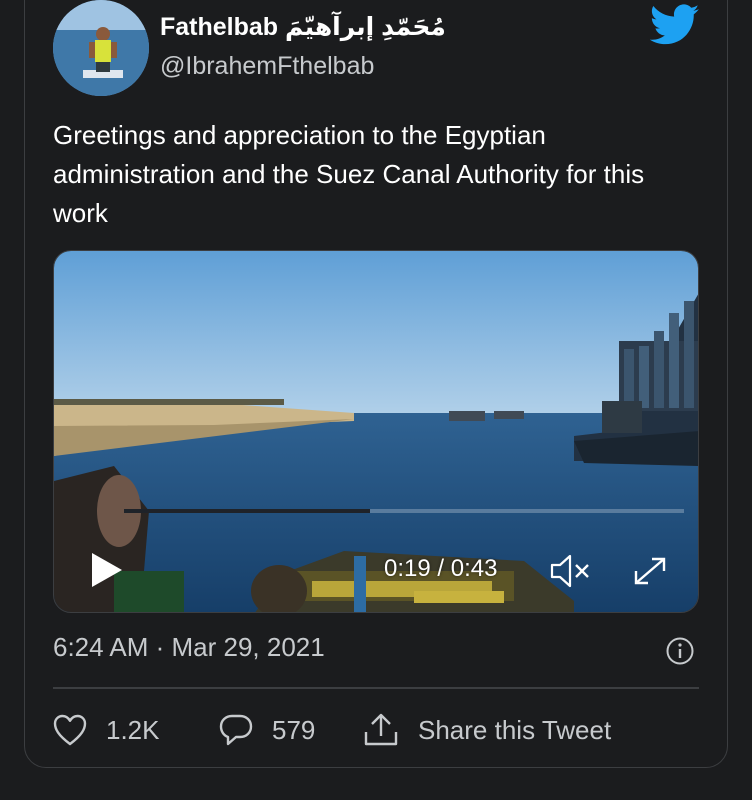 The width and height of the screenshot is (752, 800). What do you see at coordinates (267, 66) in the screenshot?
I see `user-handle: @IbrahemFthelbab` at bounding box center [267, 66].